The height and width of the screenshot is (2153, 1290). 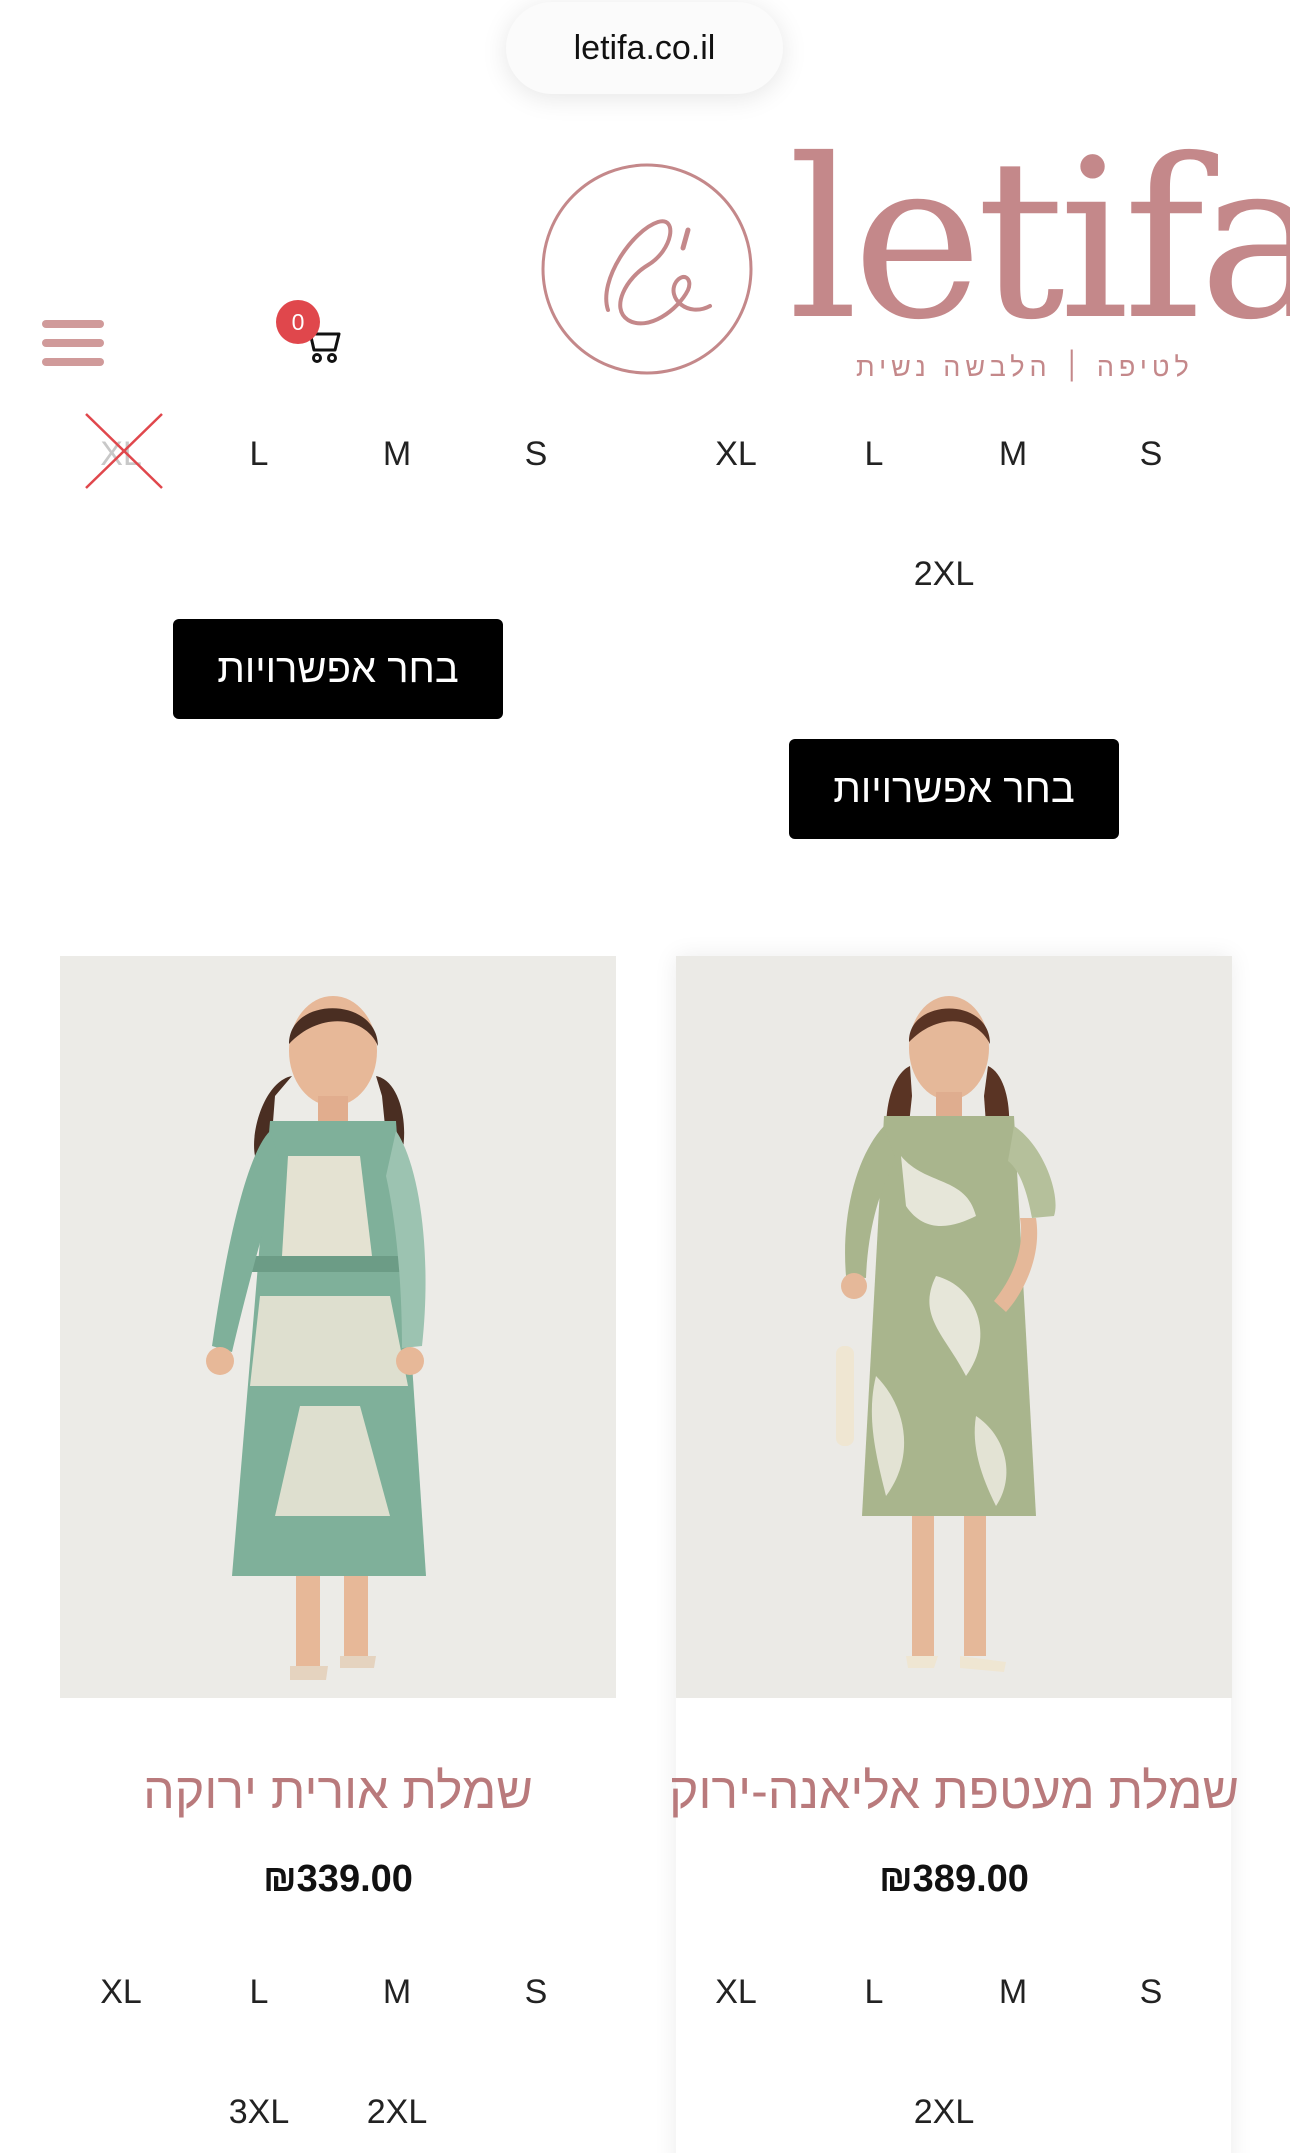 What do you see at coordinates (644, 48) in the screenshot?
I see `url-bar: letifa.co.il` at bounding box center [644, 48].